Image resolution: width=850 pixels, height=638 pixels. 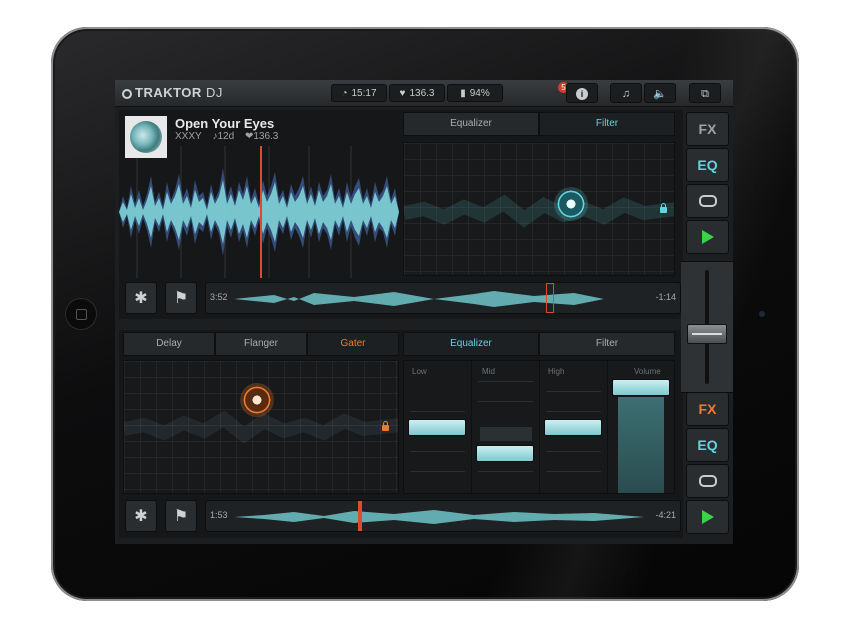 I want to click on deck-b-remaining: -4:21, so click(x=665, y=515).